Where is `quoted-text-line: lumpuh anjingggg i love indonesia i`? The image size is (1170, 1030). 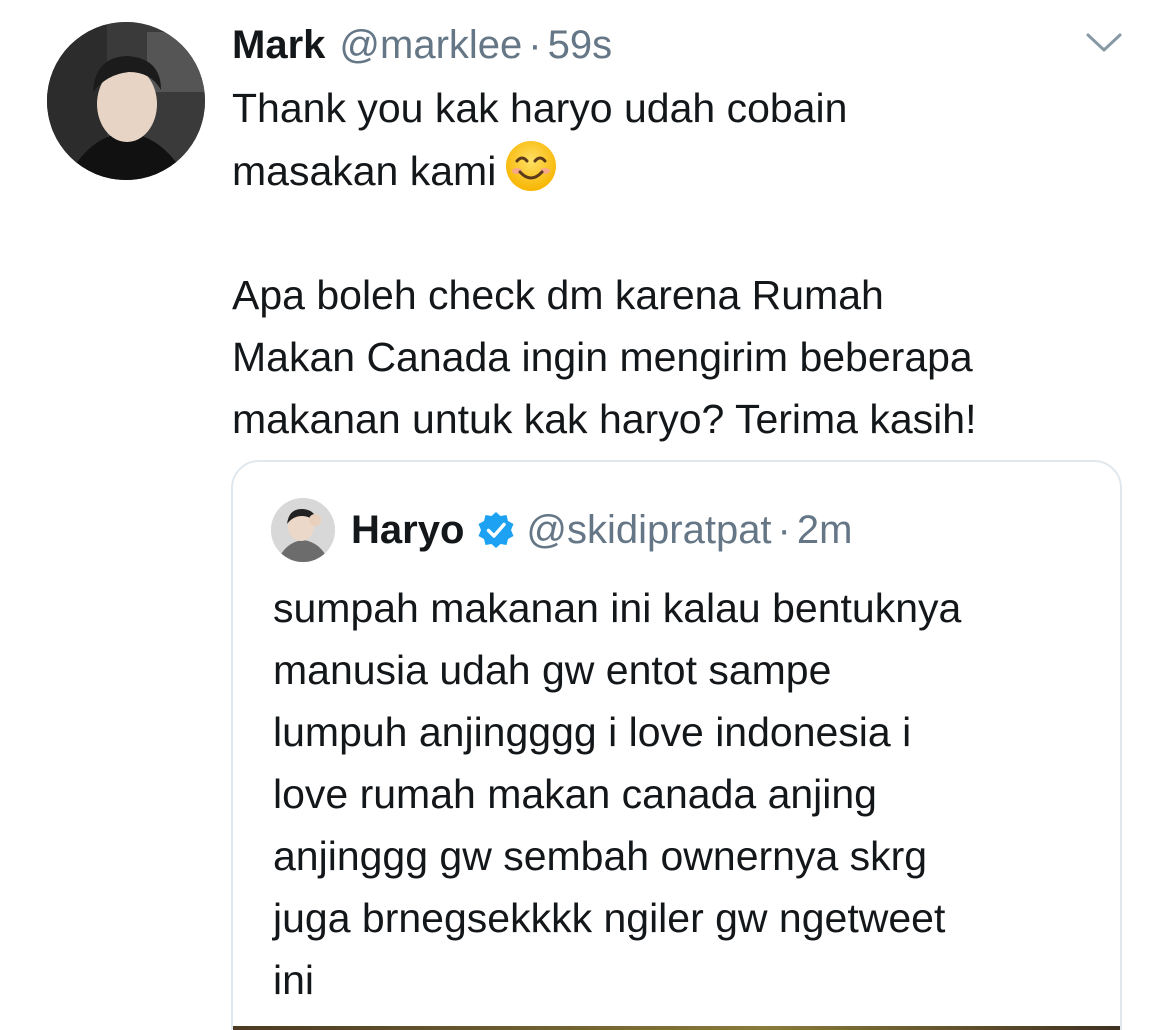 quoted-text-line: lumpuh anjingggg i love indonesia i is located at coordinates (592, 732).